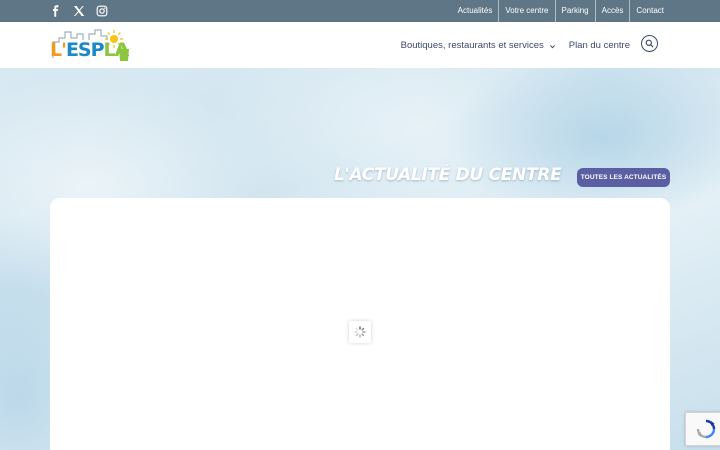 The height and width of the screenshot is (450, 720). I want to click on section-title: L'ACTUALITÉ DU CENTRE, so click(448, 175).